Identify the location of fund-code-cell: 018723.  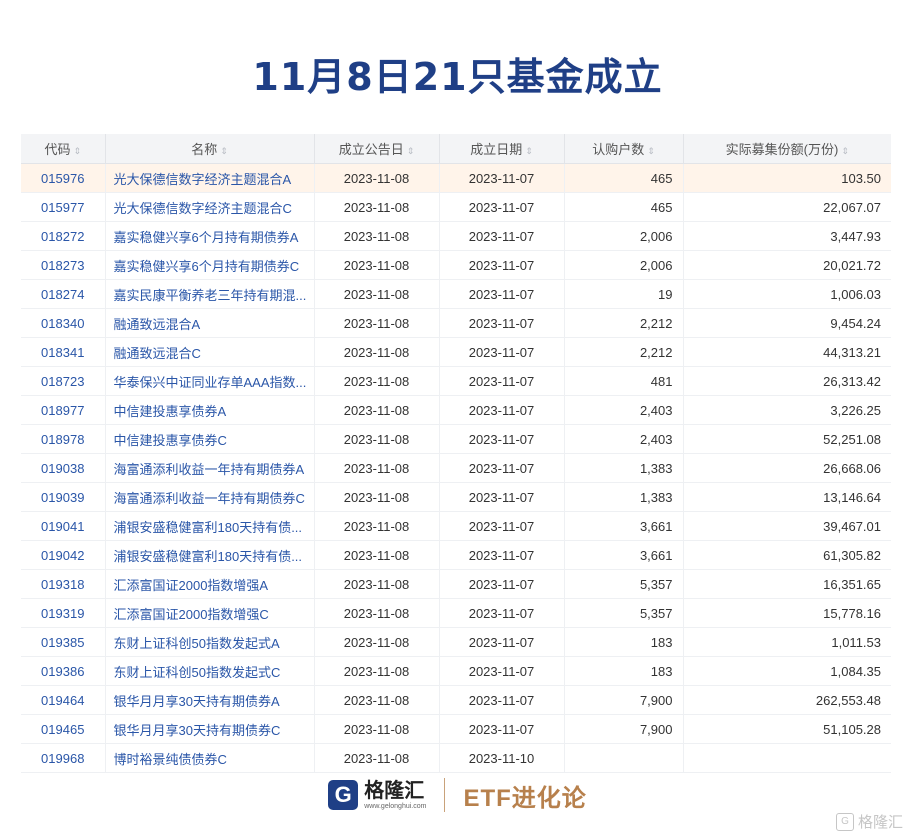
(63, 381).